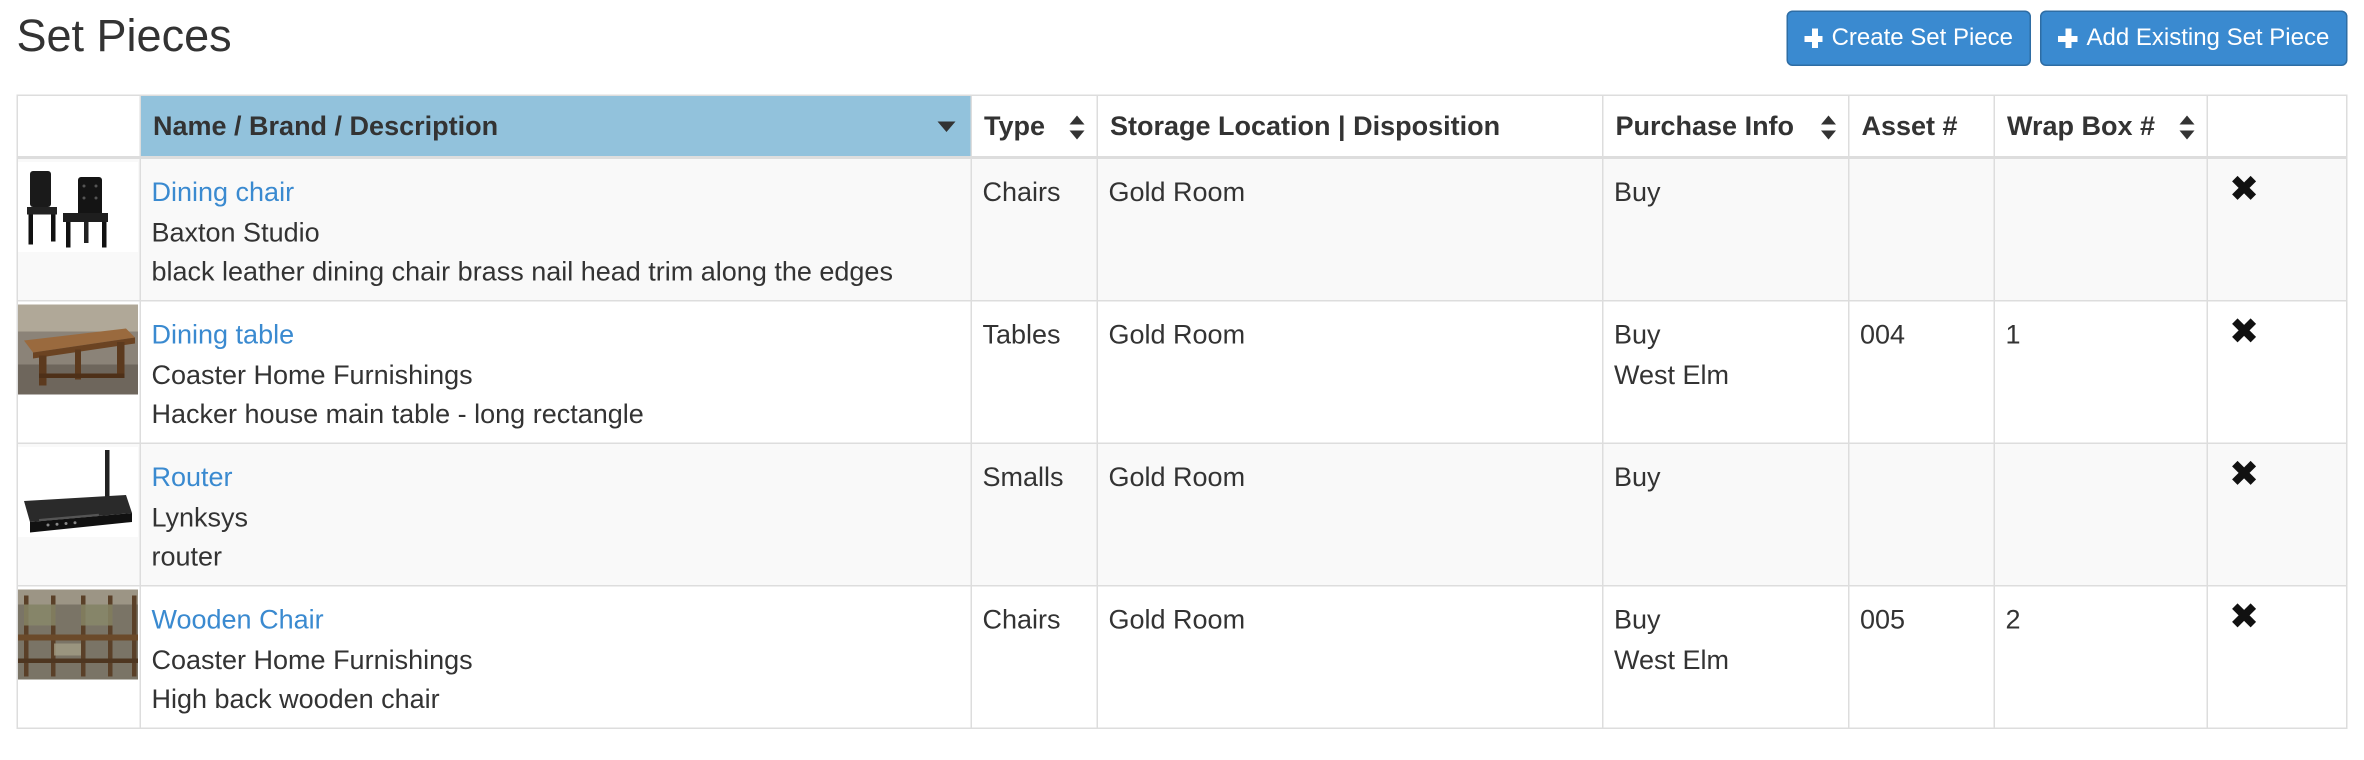  What do you see at coordinates (946, 126) in the screenshot?
I see `sort-descending-icon` at bounding box center [946, 126].